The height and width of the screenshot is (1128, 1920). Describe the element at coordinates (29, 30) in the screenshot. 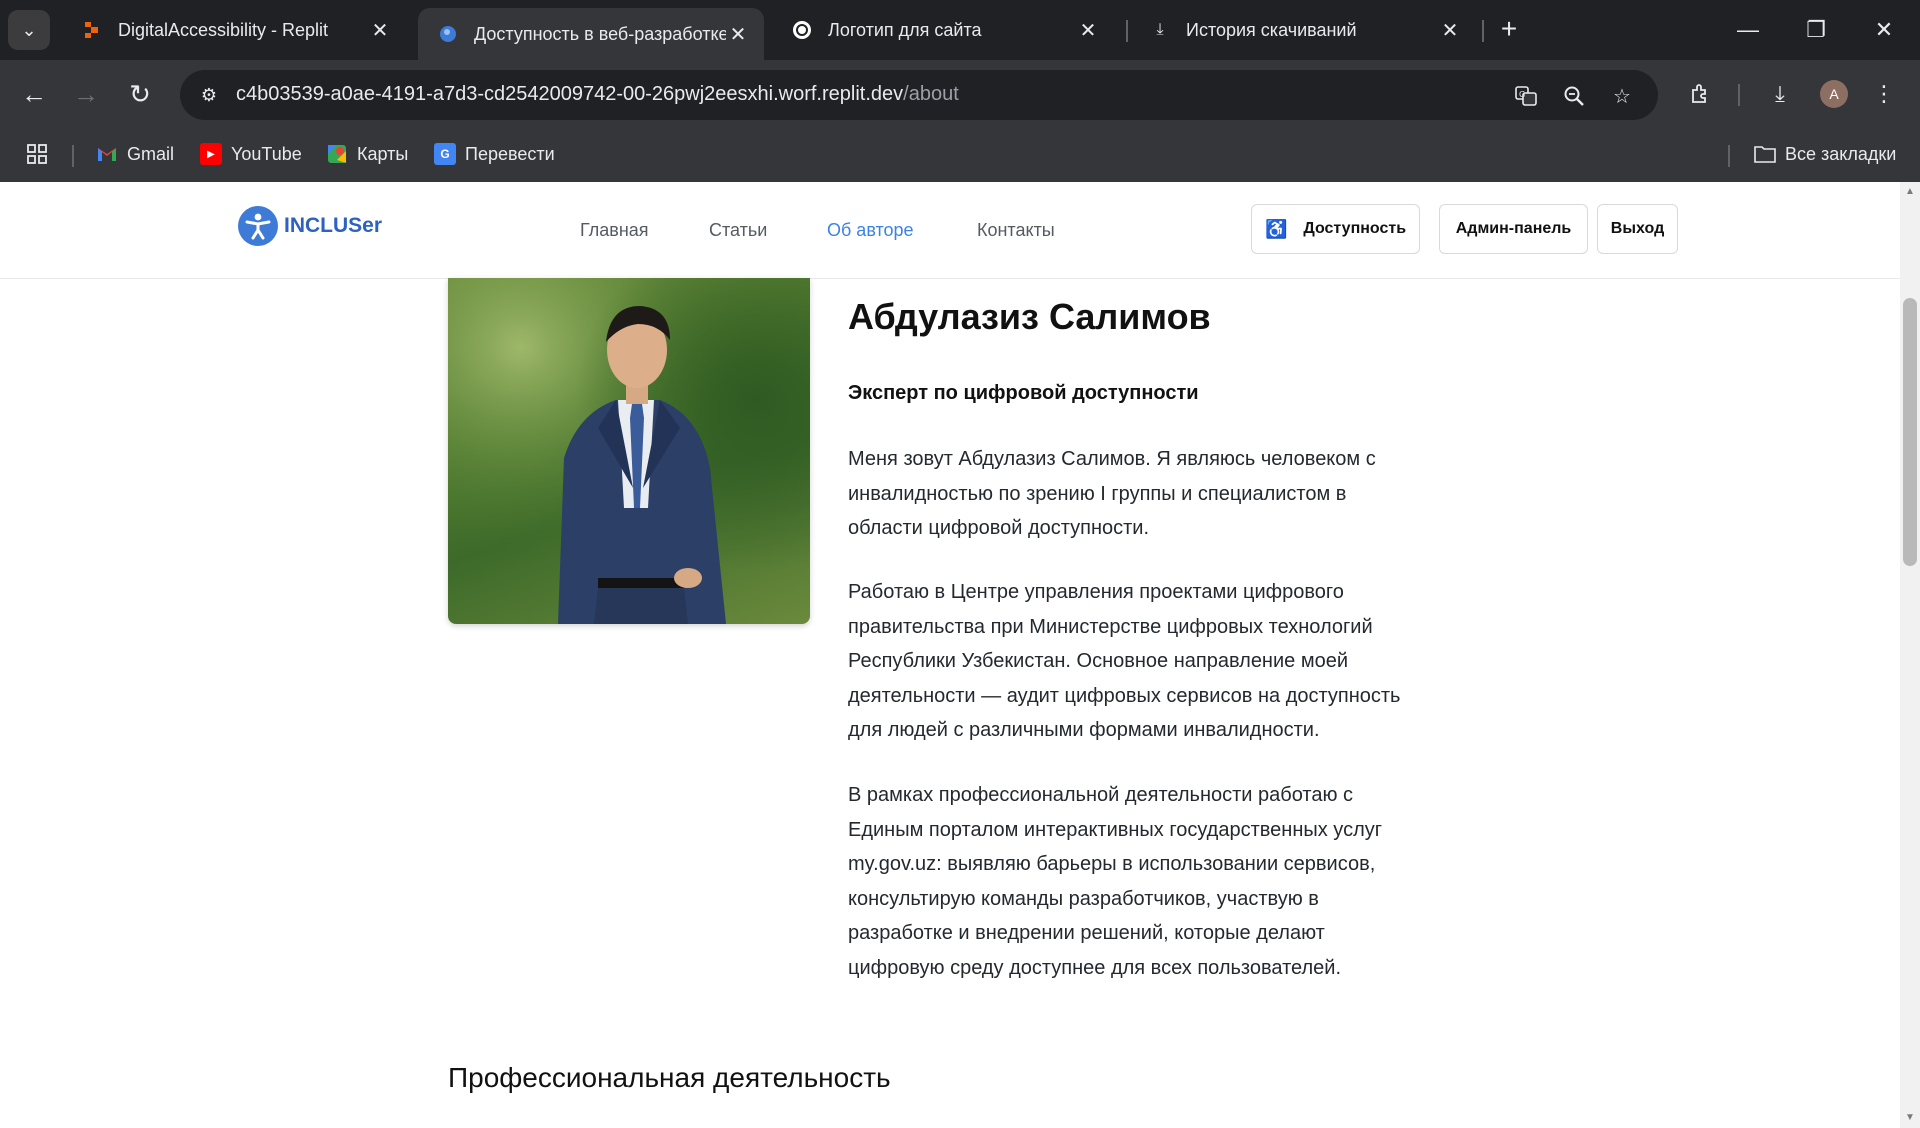

I see `tab-search-button: ⌄` at that location.